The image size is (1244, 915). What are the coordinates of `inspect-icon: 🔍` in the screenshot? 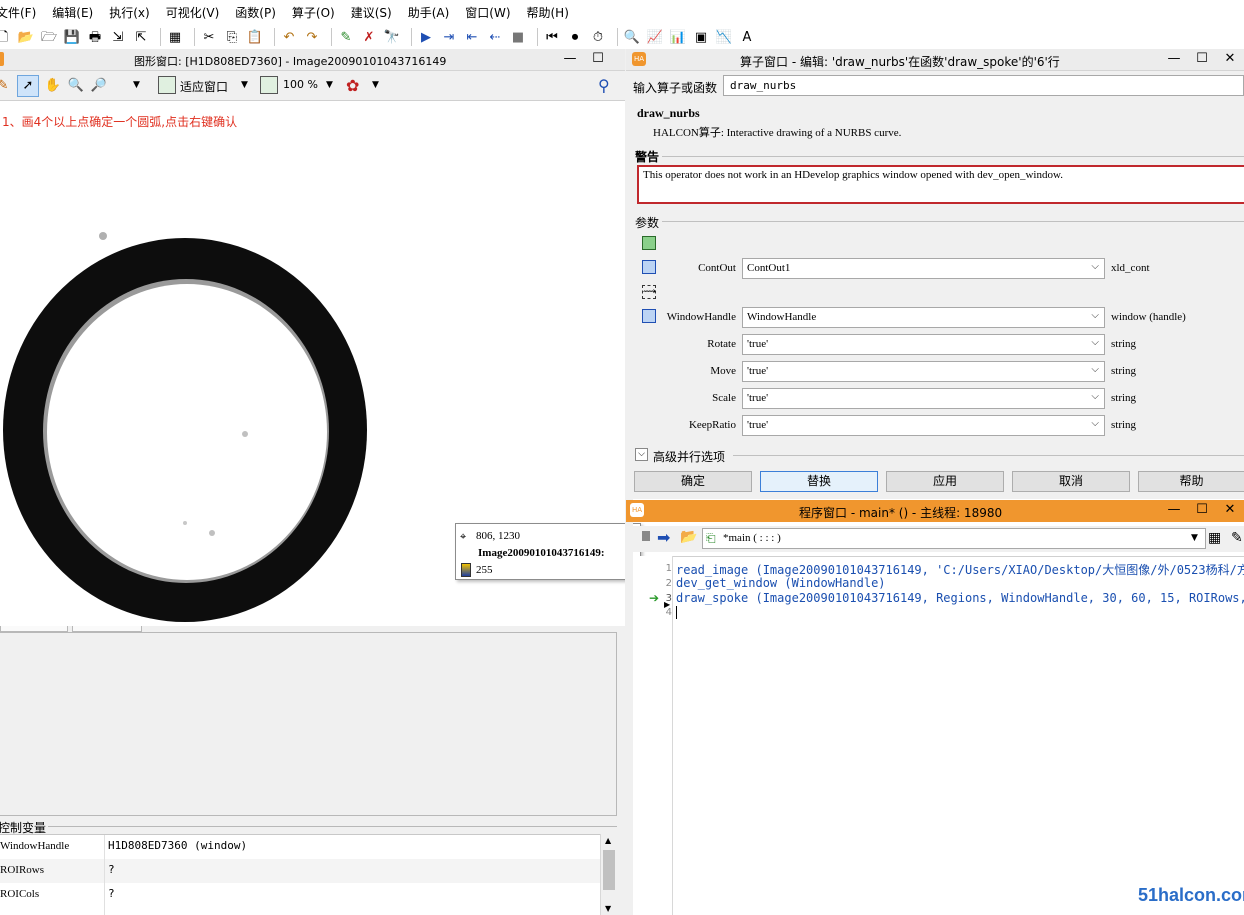 It's located at (632, 37).